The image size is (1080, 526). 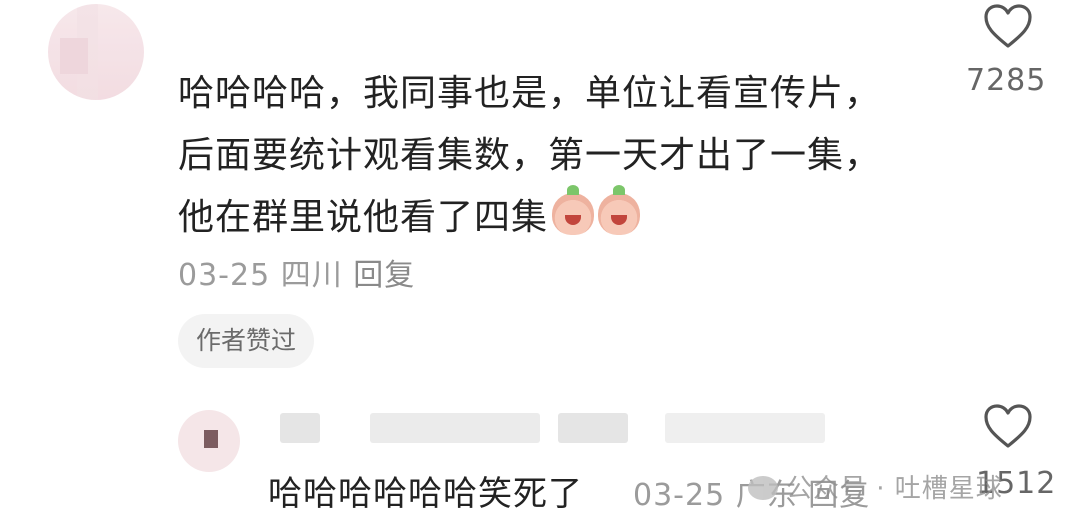 What do you see at coordinates (311, 275) in the screenshot?
I see `comment-location: 四川` at bounding box center [311, 275].